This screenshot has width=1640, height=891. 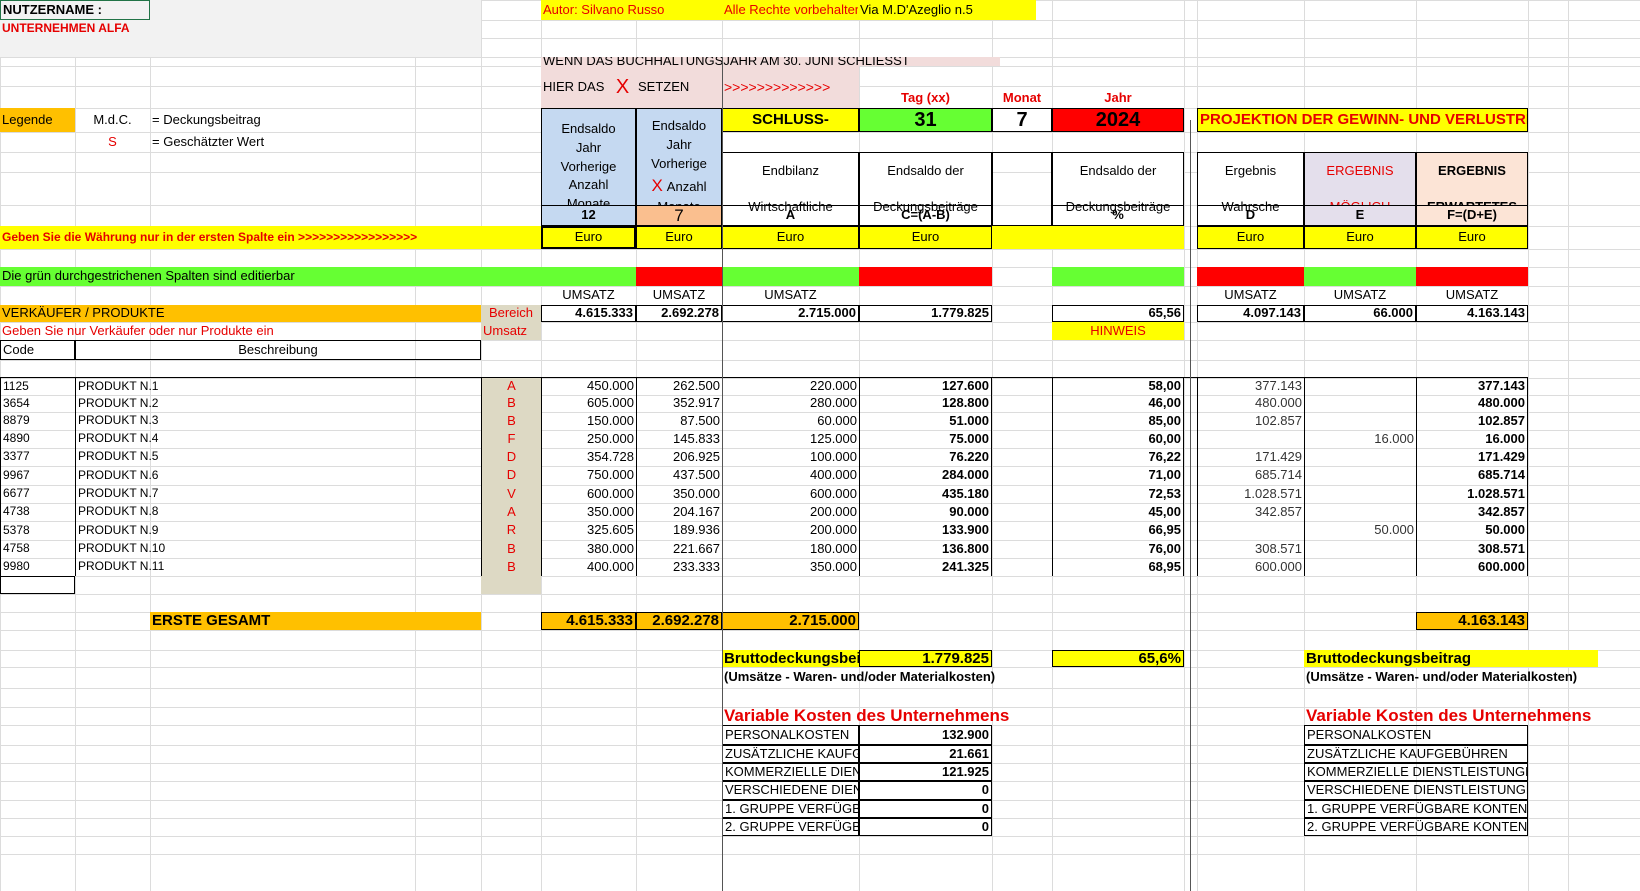 I want to click on umsatz-label: Umsatz, so click(x=511, y=331).